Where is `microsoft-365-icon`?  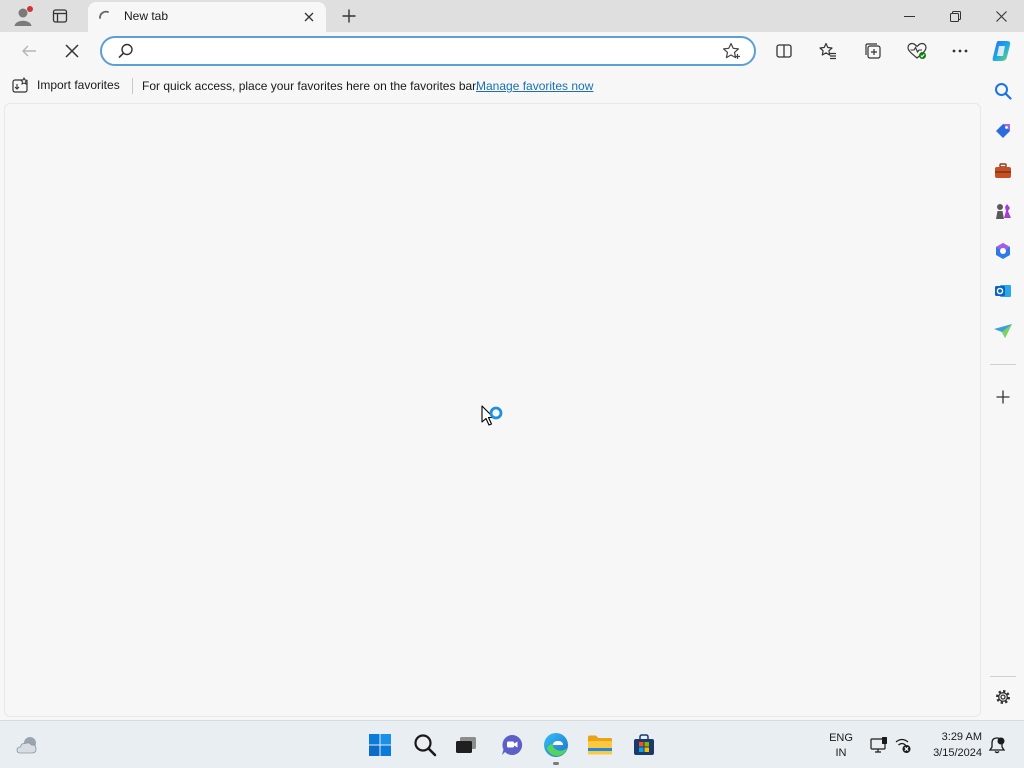 microsoft-365-icon is located at coordinates (1003, 251).